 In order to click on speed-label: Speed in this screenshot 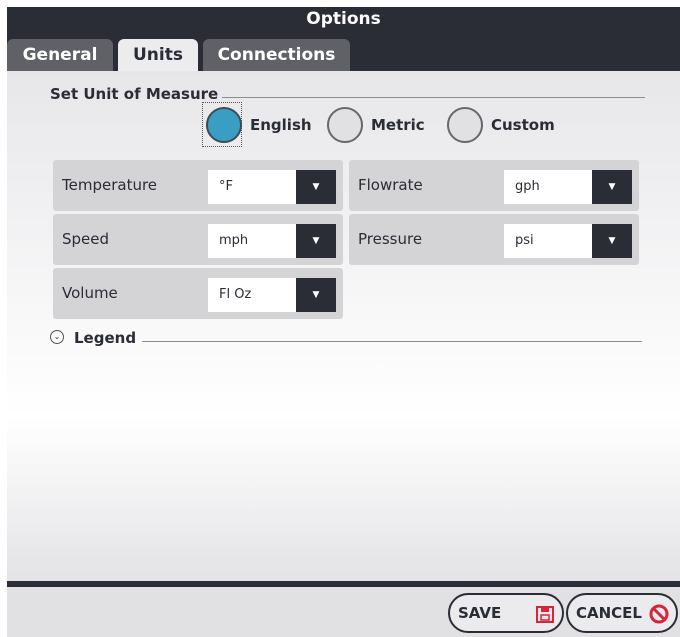, I will do `click(86, 239)`.